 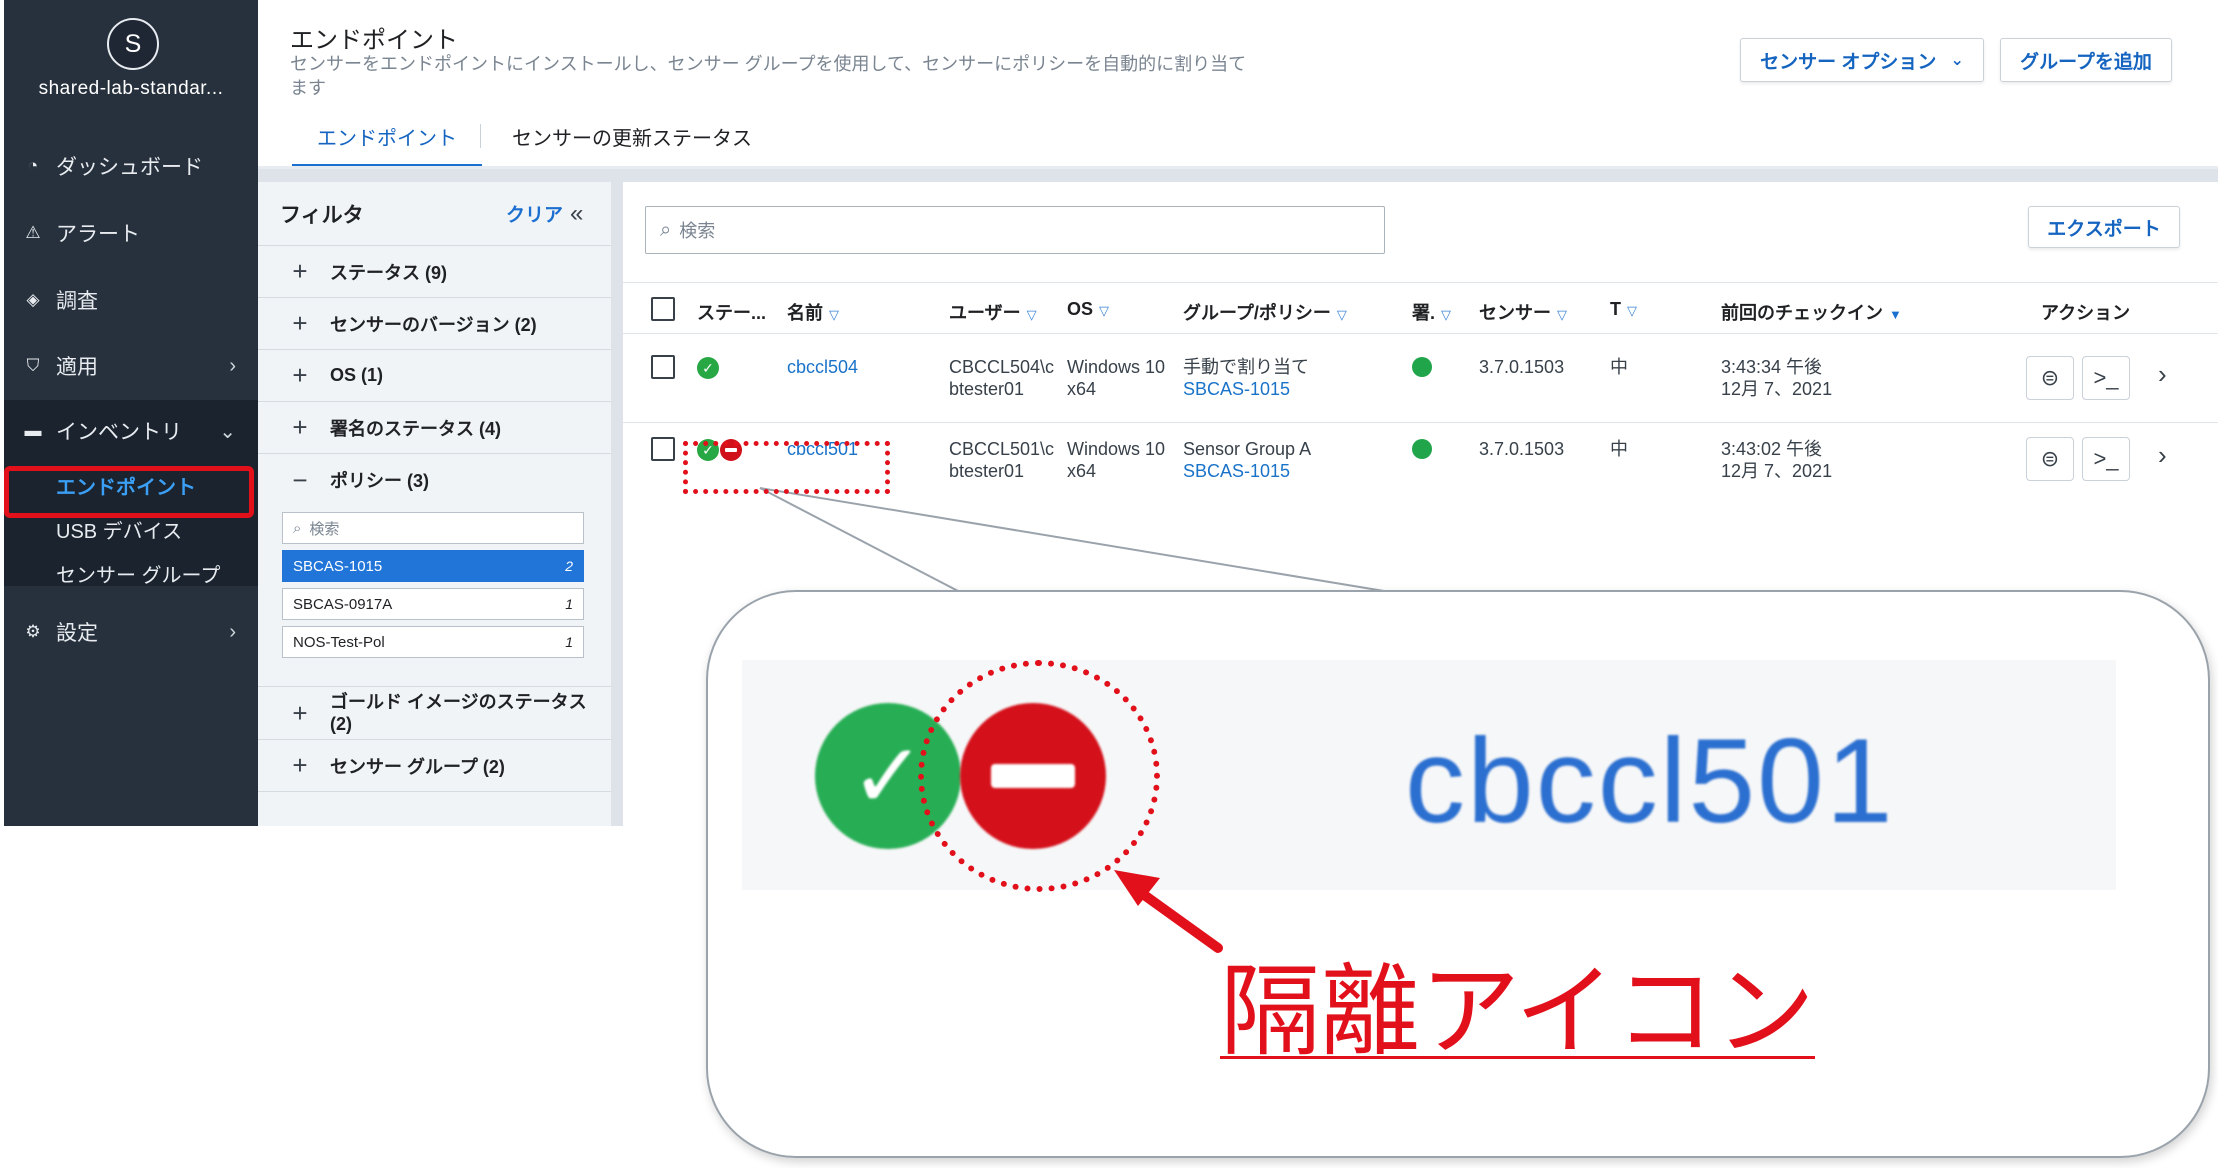 What do you see at coordinates (1517, 1012) in the screenshot?
I see `quarantine-icon-label: 隔離アイコン` at bounding box center [1517, 1012].